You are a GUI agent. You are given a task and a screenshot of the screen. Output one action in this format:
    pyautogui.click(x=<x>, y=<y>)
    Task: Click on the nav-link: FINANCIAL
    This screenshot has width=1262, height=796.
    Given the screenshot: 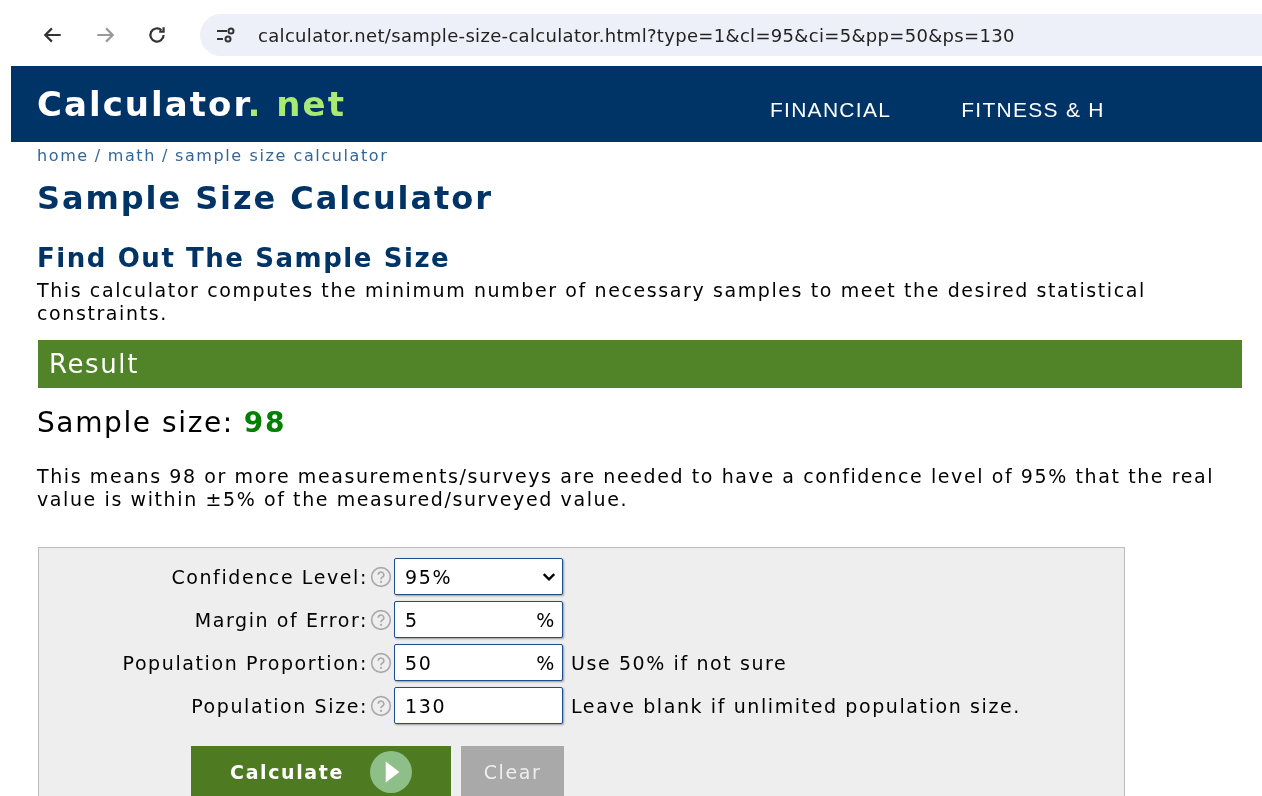 What is the action you would take?
    pyautogui.click(x=830, y=110)
    